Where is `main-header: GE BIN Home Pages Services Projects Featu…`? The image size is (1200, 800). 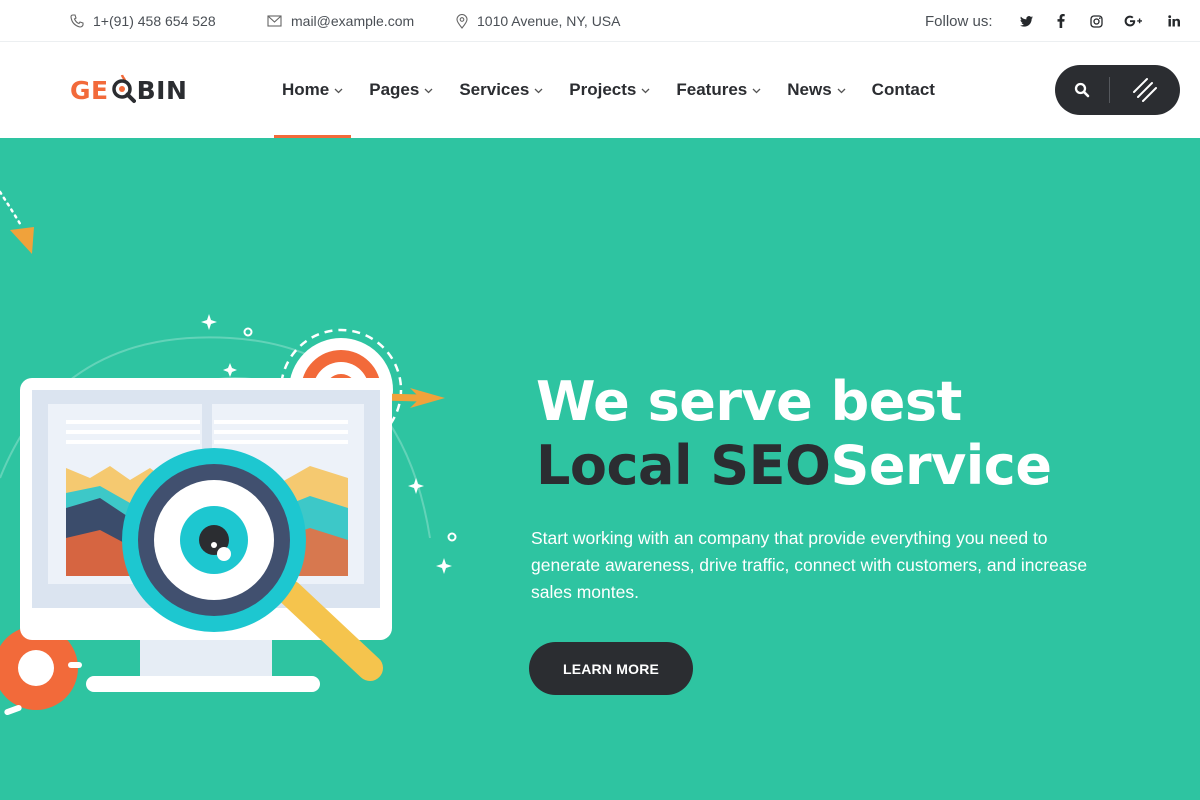 main-header: GE BIN Home Pages Services Projects Featu… is located at coordinates (600, 90).